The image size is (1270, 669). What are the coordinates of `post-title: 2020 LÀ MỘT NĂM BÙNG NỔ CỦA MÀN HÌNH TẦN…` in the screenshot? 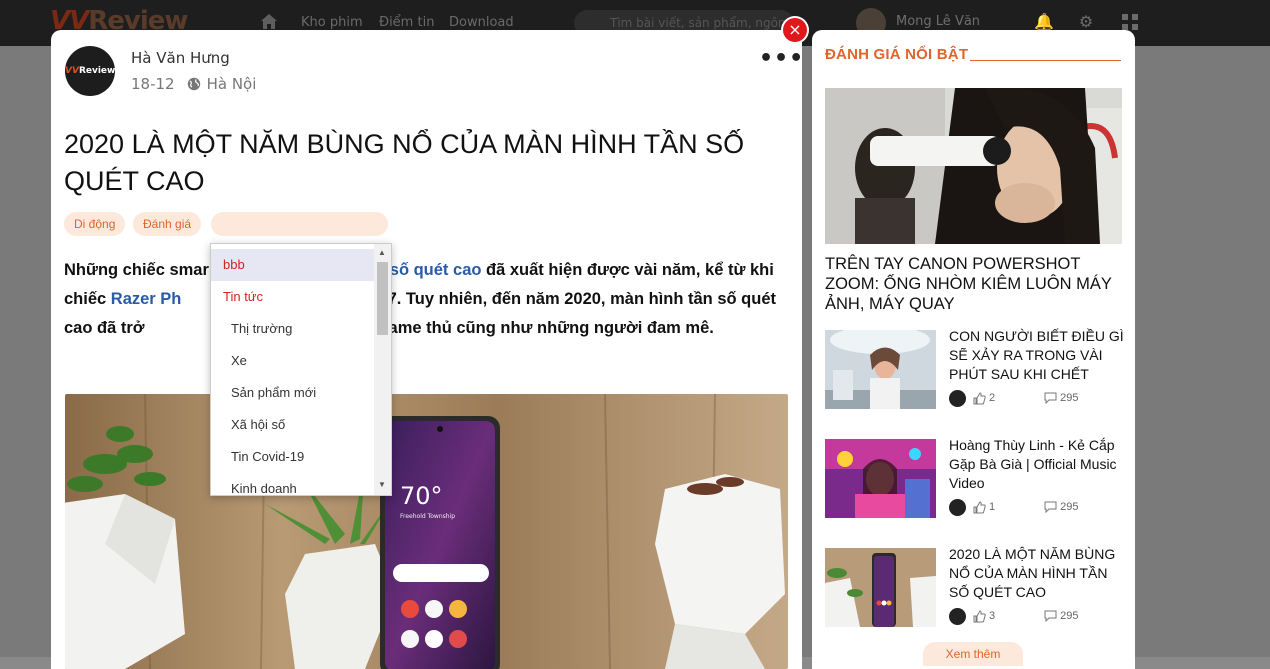 It's located at (404, 162).